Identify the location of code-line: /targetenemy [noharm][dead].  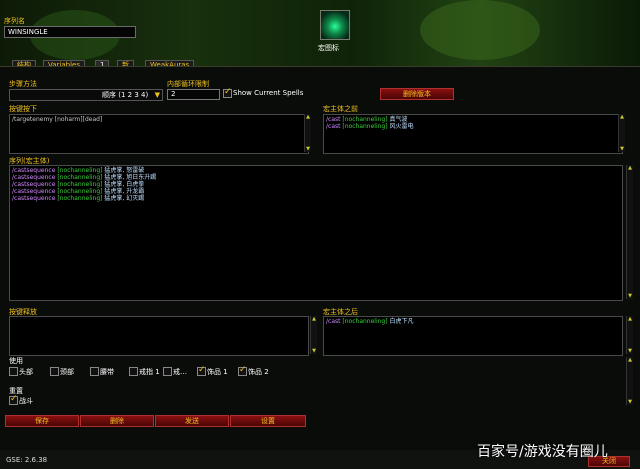
(159, 119).